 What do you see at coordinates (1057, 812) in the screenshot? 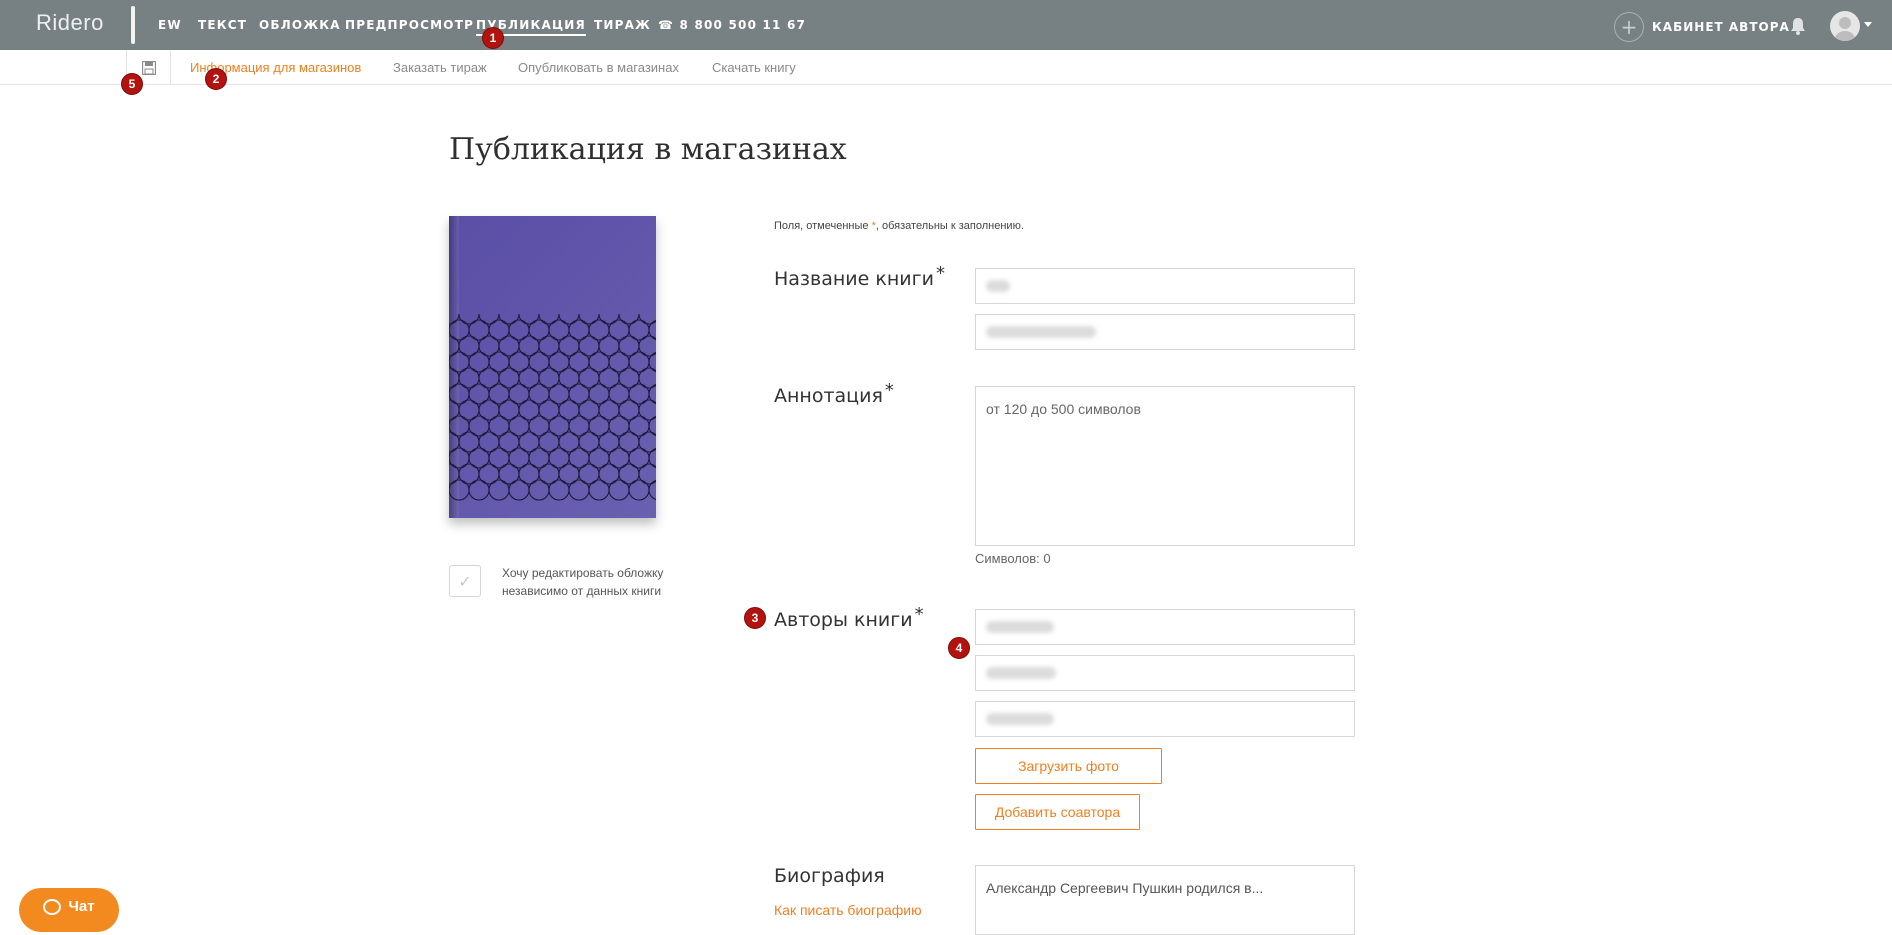
I see `add-coauthor-button: Добавить соавтора` at bounding box center [1057, 812].